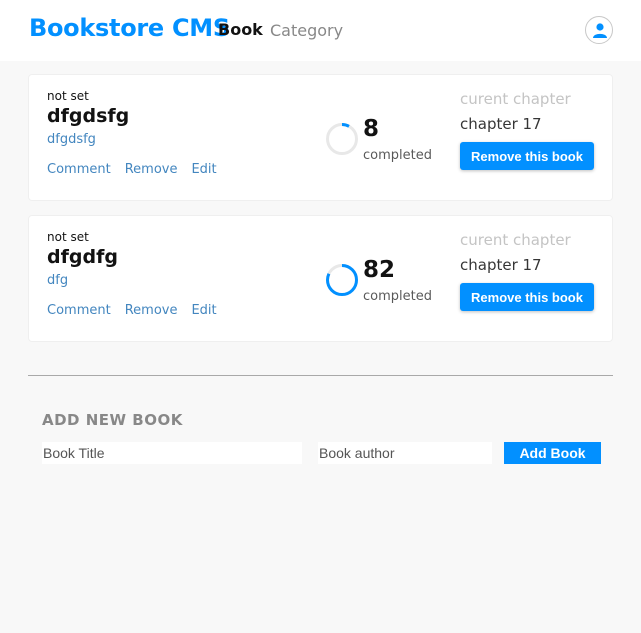 The height and width of the screenshot is (633, 641). I want to click on user-icon, so click(600, 30).